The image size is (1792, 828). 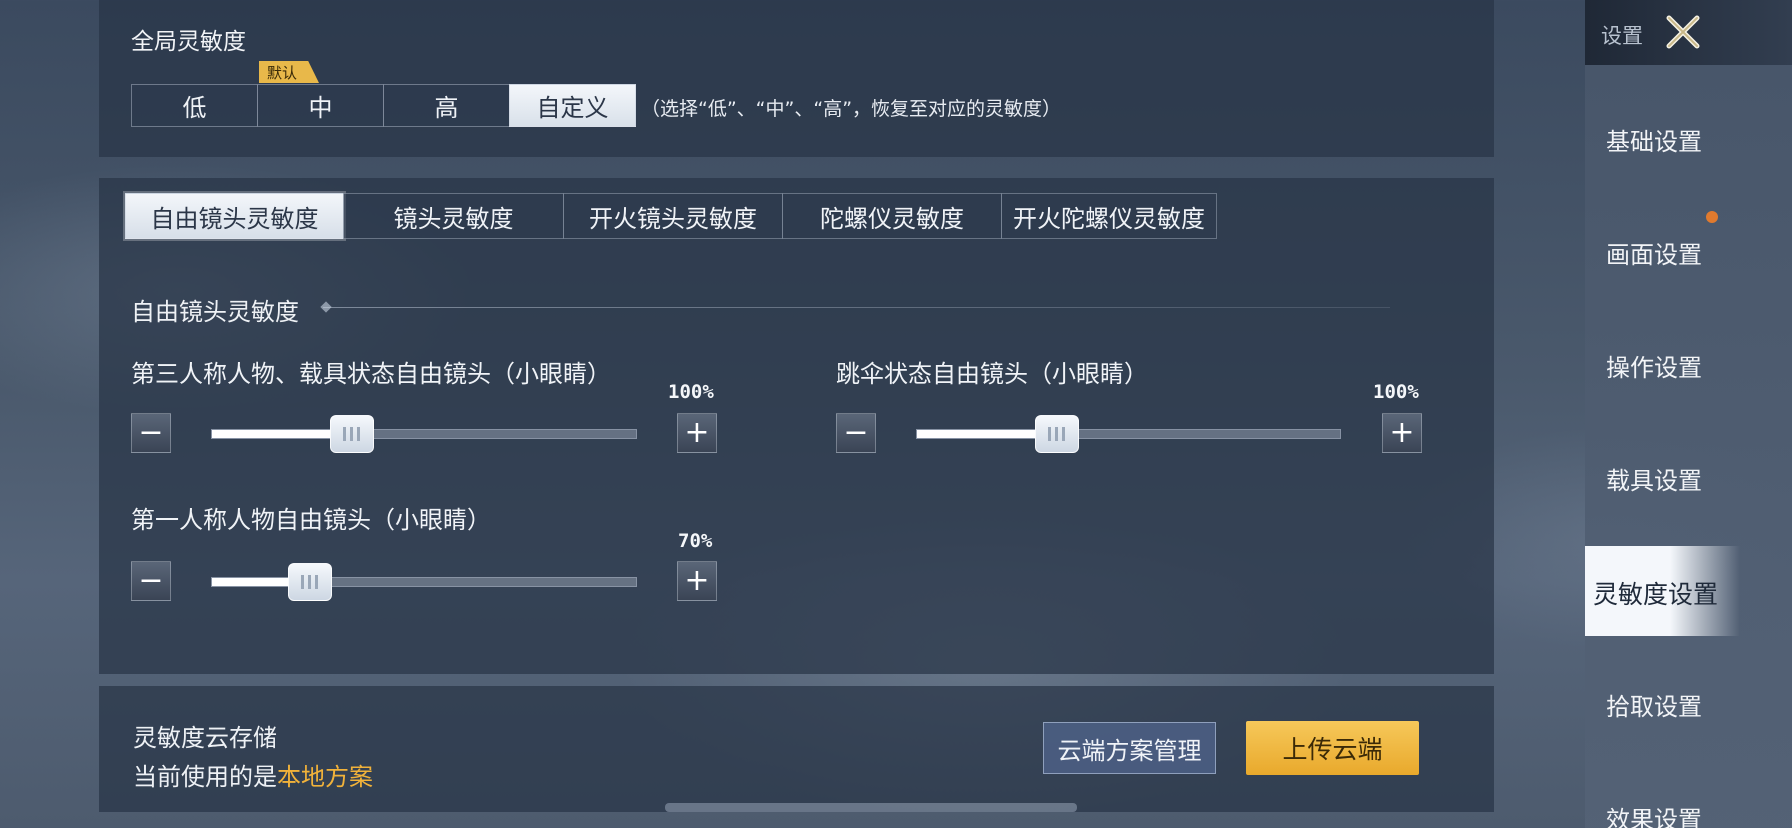 I want to click on slider-label-third-person: 第三人称人物、载具状态自由镜头（小眼睛）, so click(x=371, y=374).